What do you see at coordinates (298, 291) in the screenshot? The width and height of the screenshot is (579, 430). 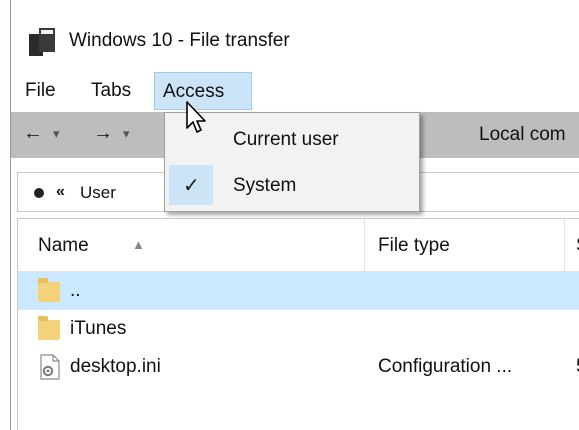 I see `file-row-parent: ..` at bounding box center [298, 291].